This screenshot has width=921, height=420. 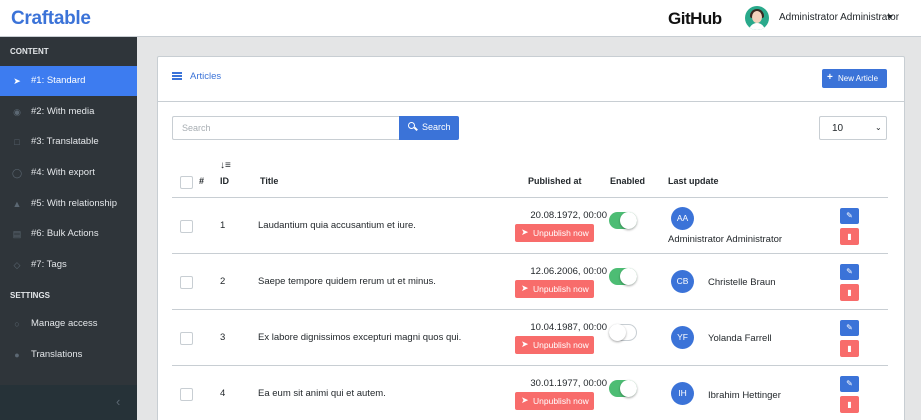 I want to click on sidebar-item-label: #6: Bulk Actions, so click(x=65, y=233).